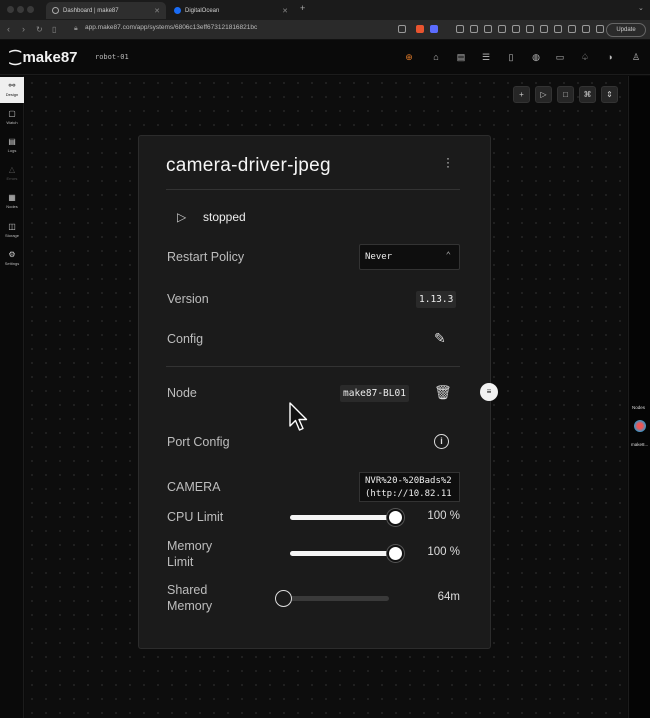  I want to click on settings-icon: ⚙, so click(12, 254).